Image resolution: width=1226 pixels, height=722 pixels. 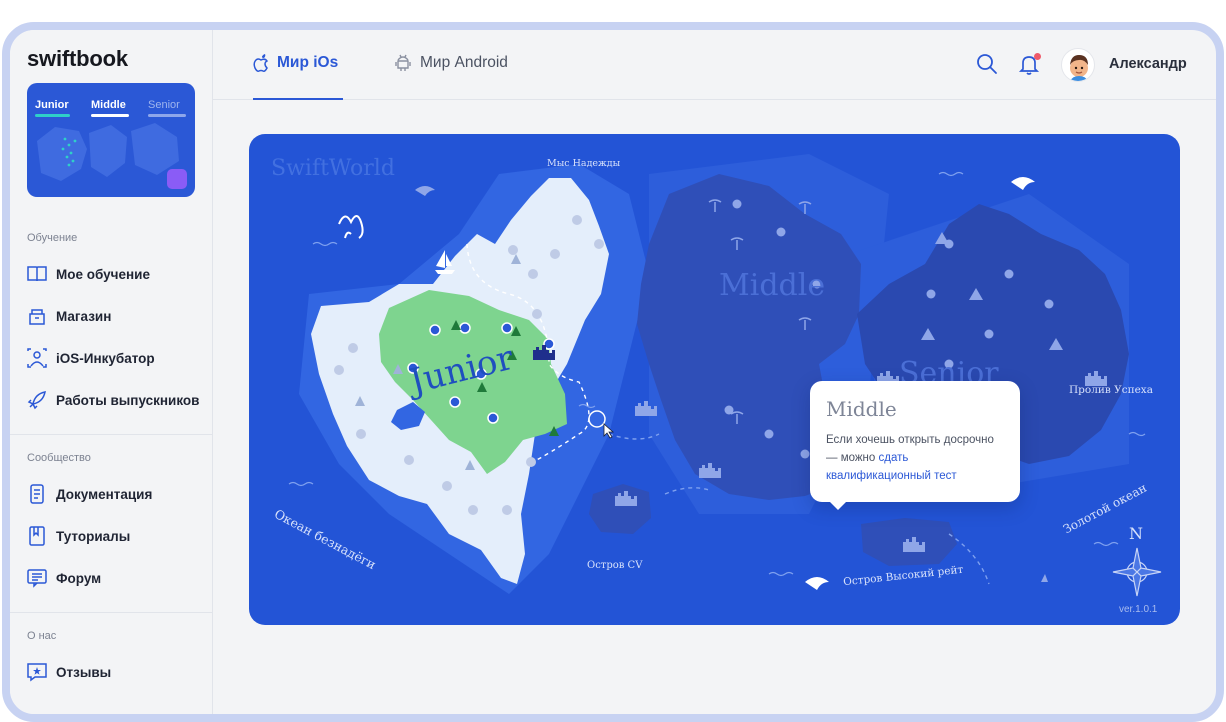 I want to click on nav-item-incubator: iOS-Инкубатор, so click(x=91, y=358).